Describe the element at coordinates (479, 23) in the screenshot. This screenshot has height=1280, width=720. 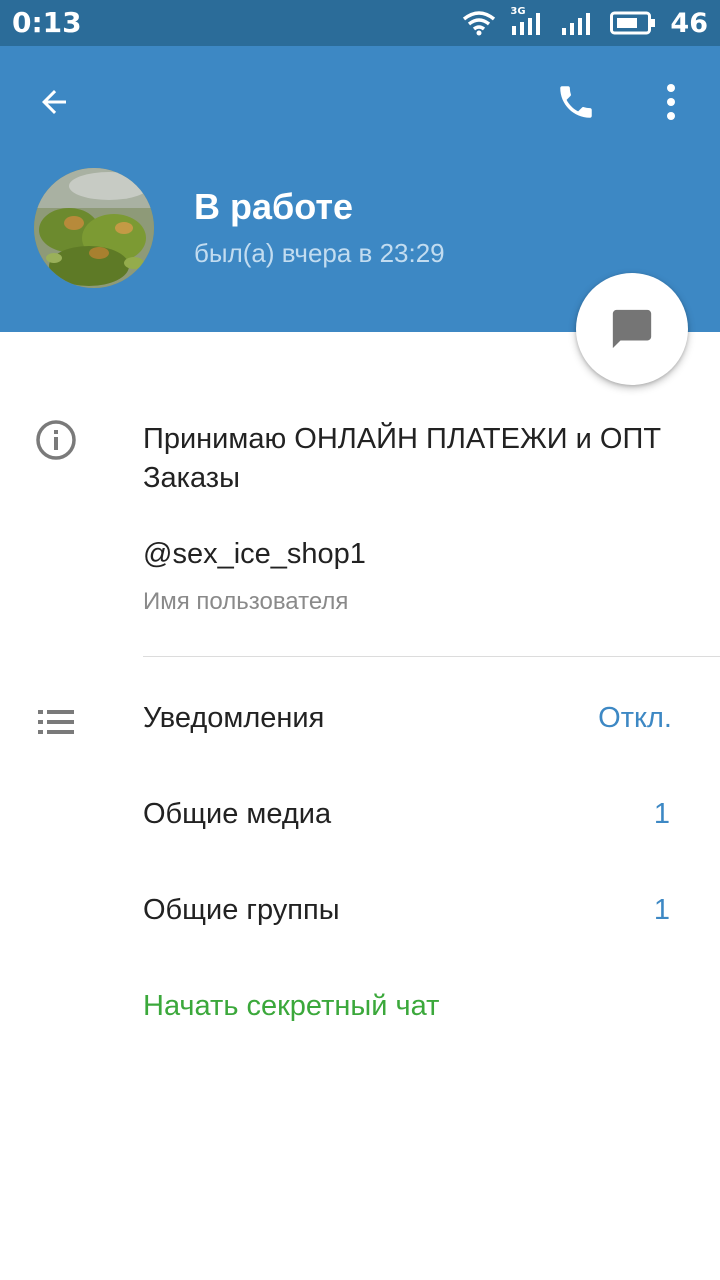
I see `wifi-icon` at that location.